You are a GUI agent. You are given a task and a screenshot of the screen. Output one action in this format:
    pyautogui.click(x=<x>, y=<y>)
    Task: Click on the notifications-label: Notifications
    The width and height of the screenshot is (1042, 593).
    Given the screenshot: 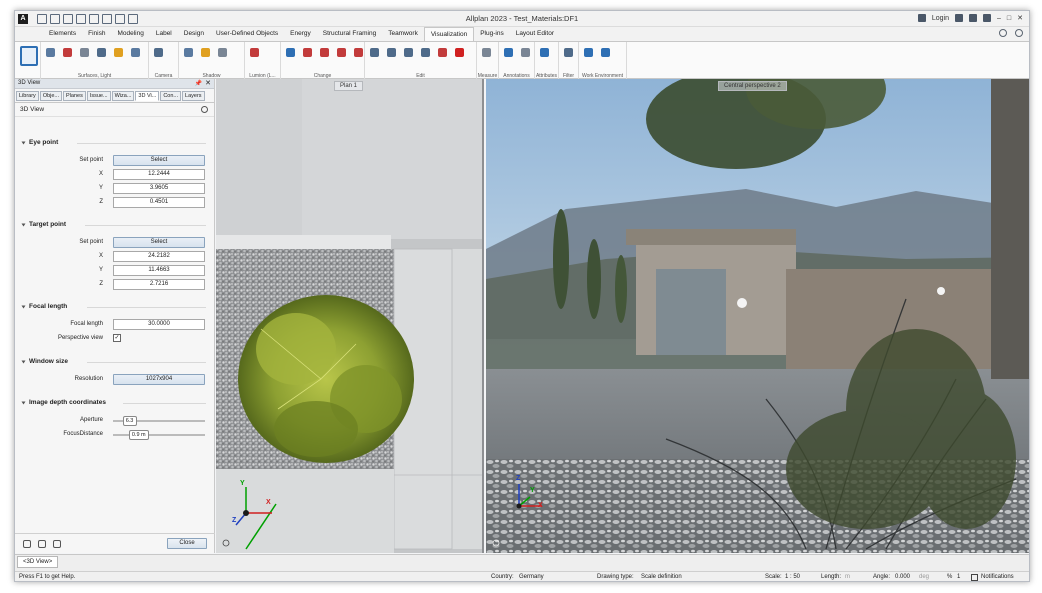 What is the action you would take?
    pyautogui.click(x=997, y=577)
    